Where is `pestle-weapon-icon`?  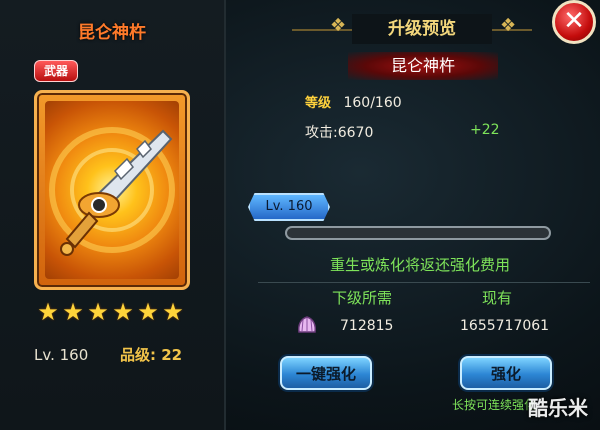
pestle-weapon-icon is located at coordinates (112, 191).